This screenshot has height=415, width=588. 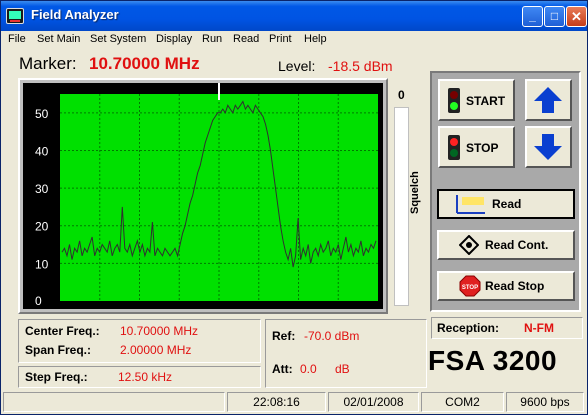 I want to click on read-button: Read, so click(x=506, y=204).